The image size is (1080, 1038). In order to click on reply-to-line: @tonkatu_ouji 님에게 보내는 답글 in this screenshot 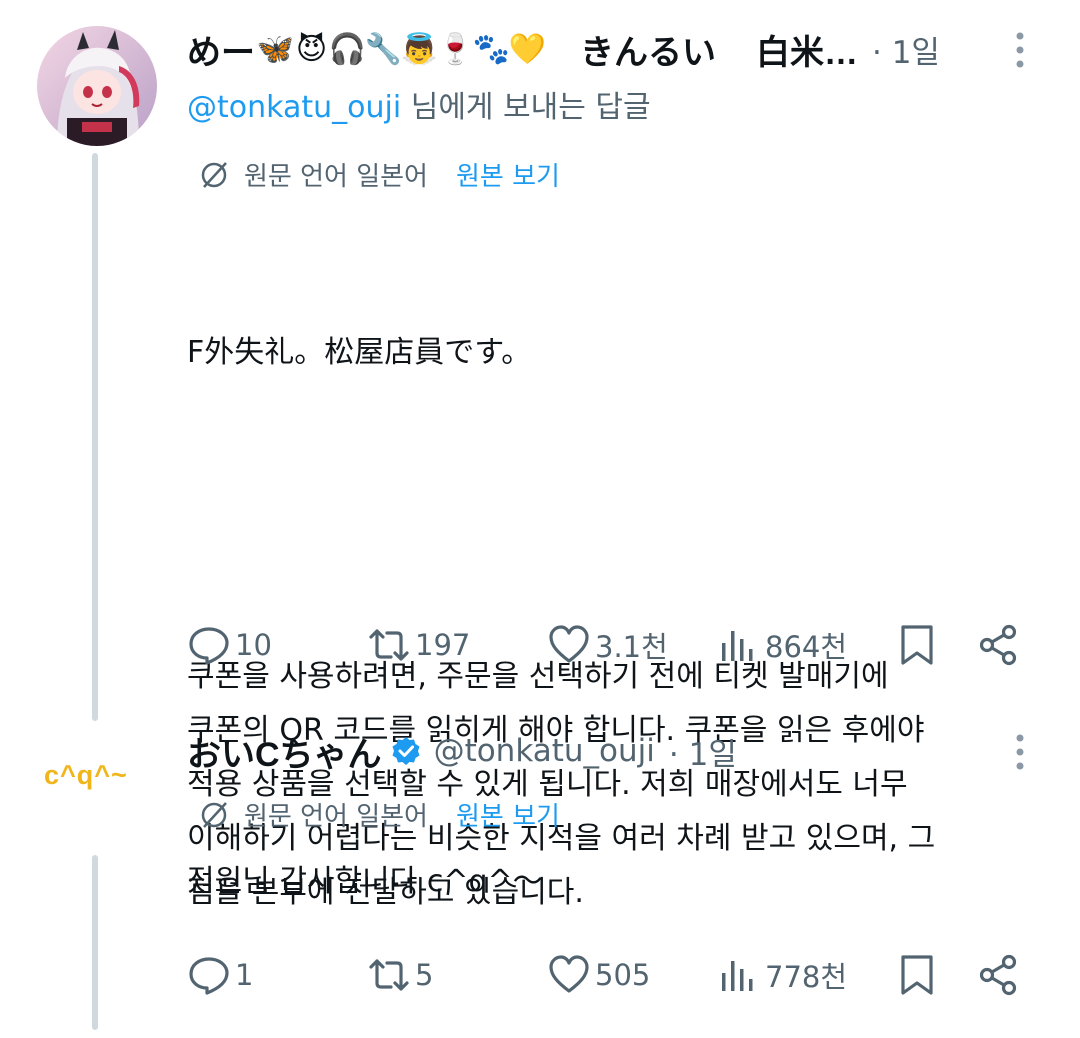, I will do `click(419, 104)`.